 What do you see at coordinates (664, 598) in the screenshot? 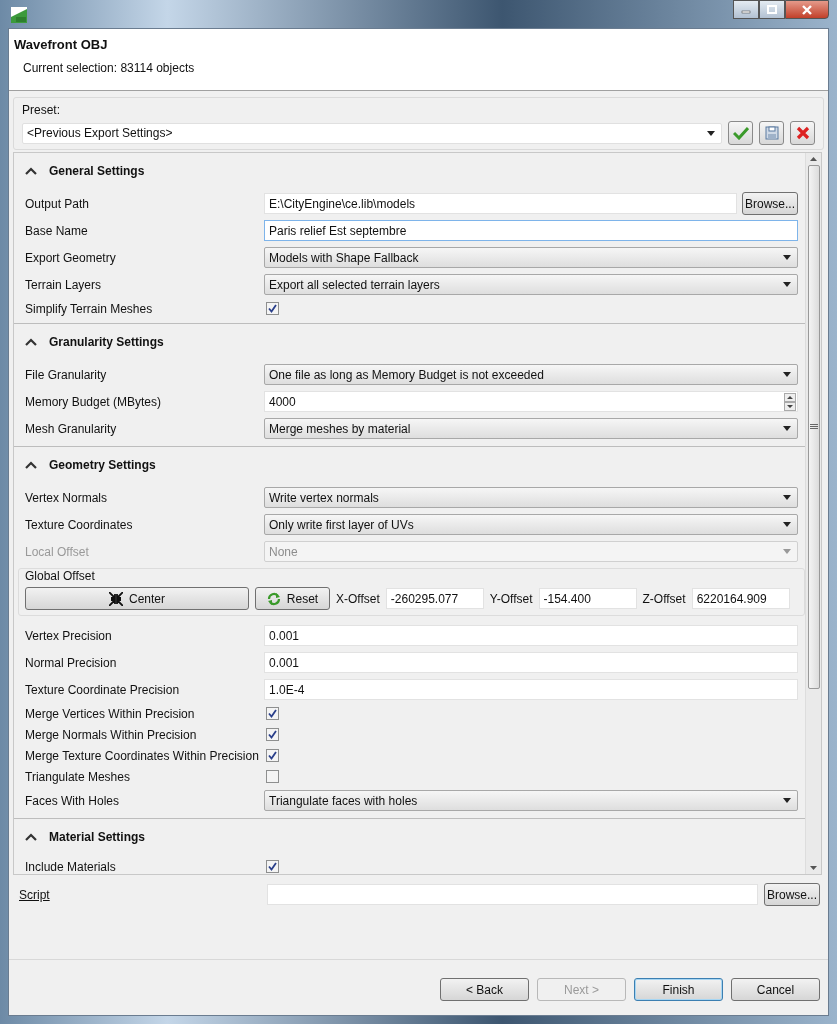
I see `offset-label: Z-Offset` at bounding box center [664, 598].